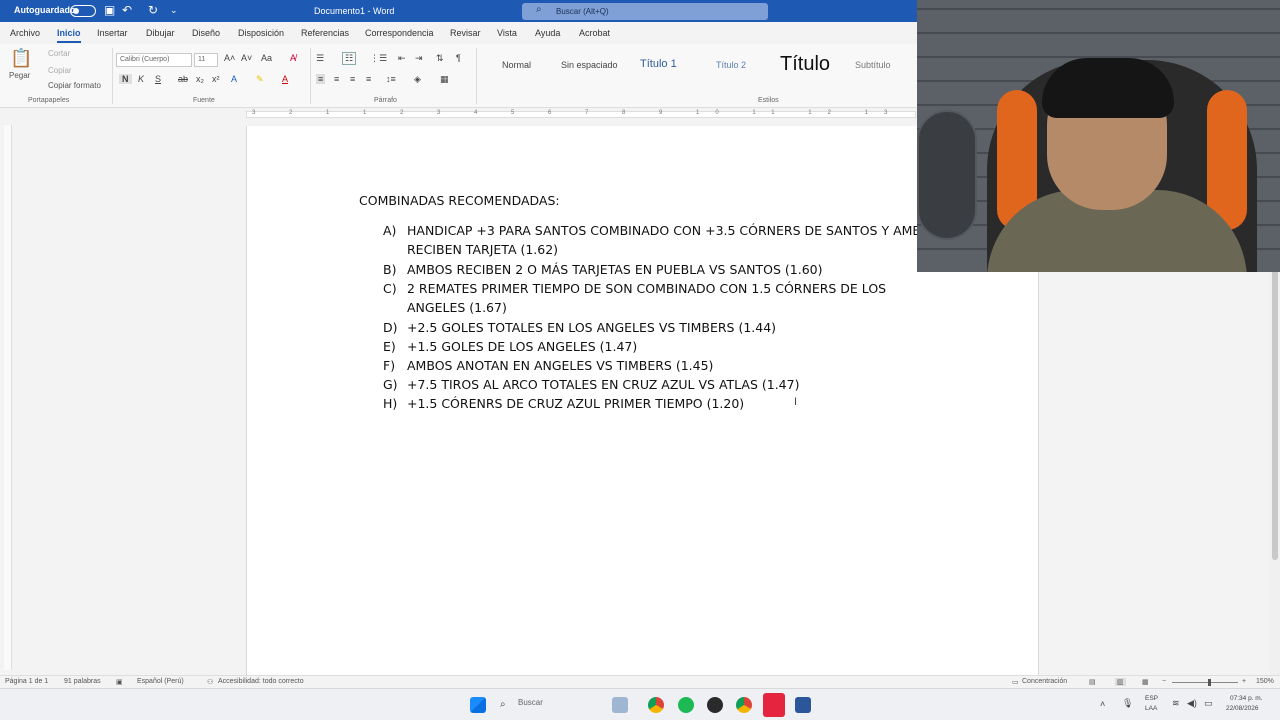 The image size is (1280, 720). Describe the element at coordinates (417, 79) in the screenshot. I see `shading-icon: ◈` at that location.